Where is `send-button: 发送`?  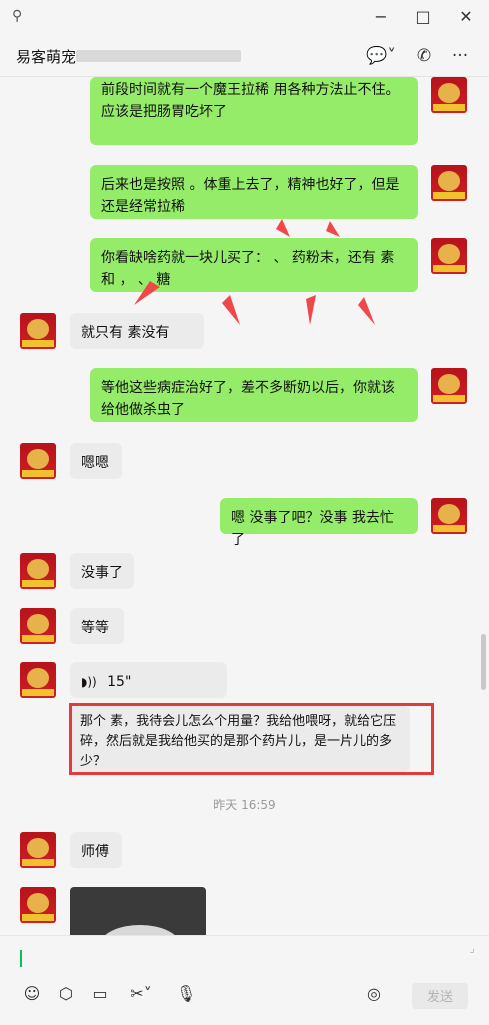
send-button: 发送 is located at coordinates (440, 996).